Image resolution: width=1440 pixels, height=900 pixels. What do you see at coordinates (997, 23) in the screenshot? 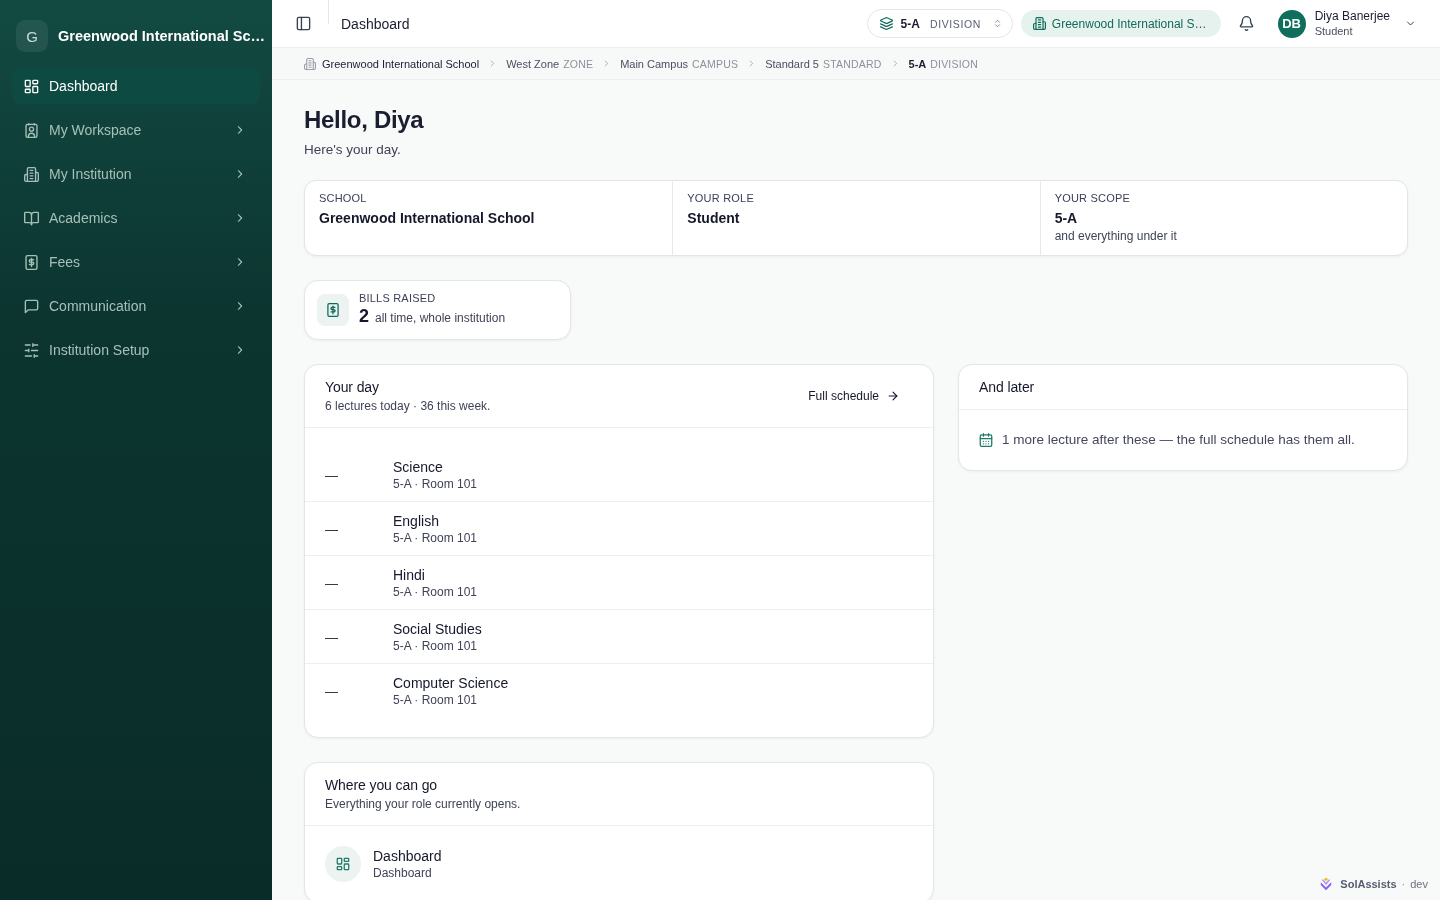
I see `up-down-chevron-icon` at bounding box center [997, 23].